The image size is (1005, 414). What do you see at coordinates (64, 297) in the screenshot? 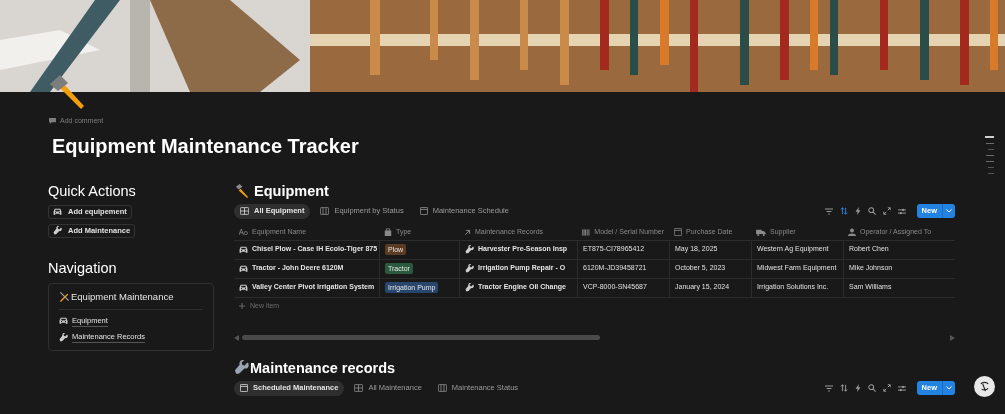
I see `tools-icon` at bounding box center [64, 297].